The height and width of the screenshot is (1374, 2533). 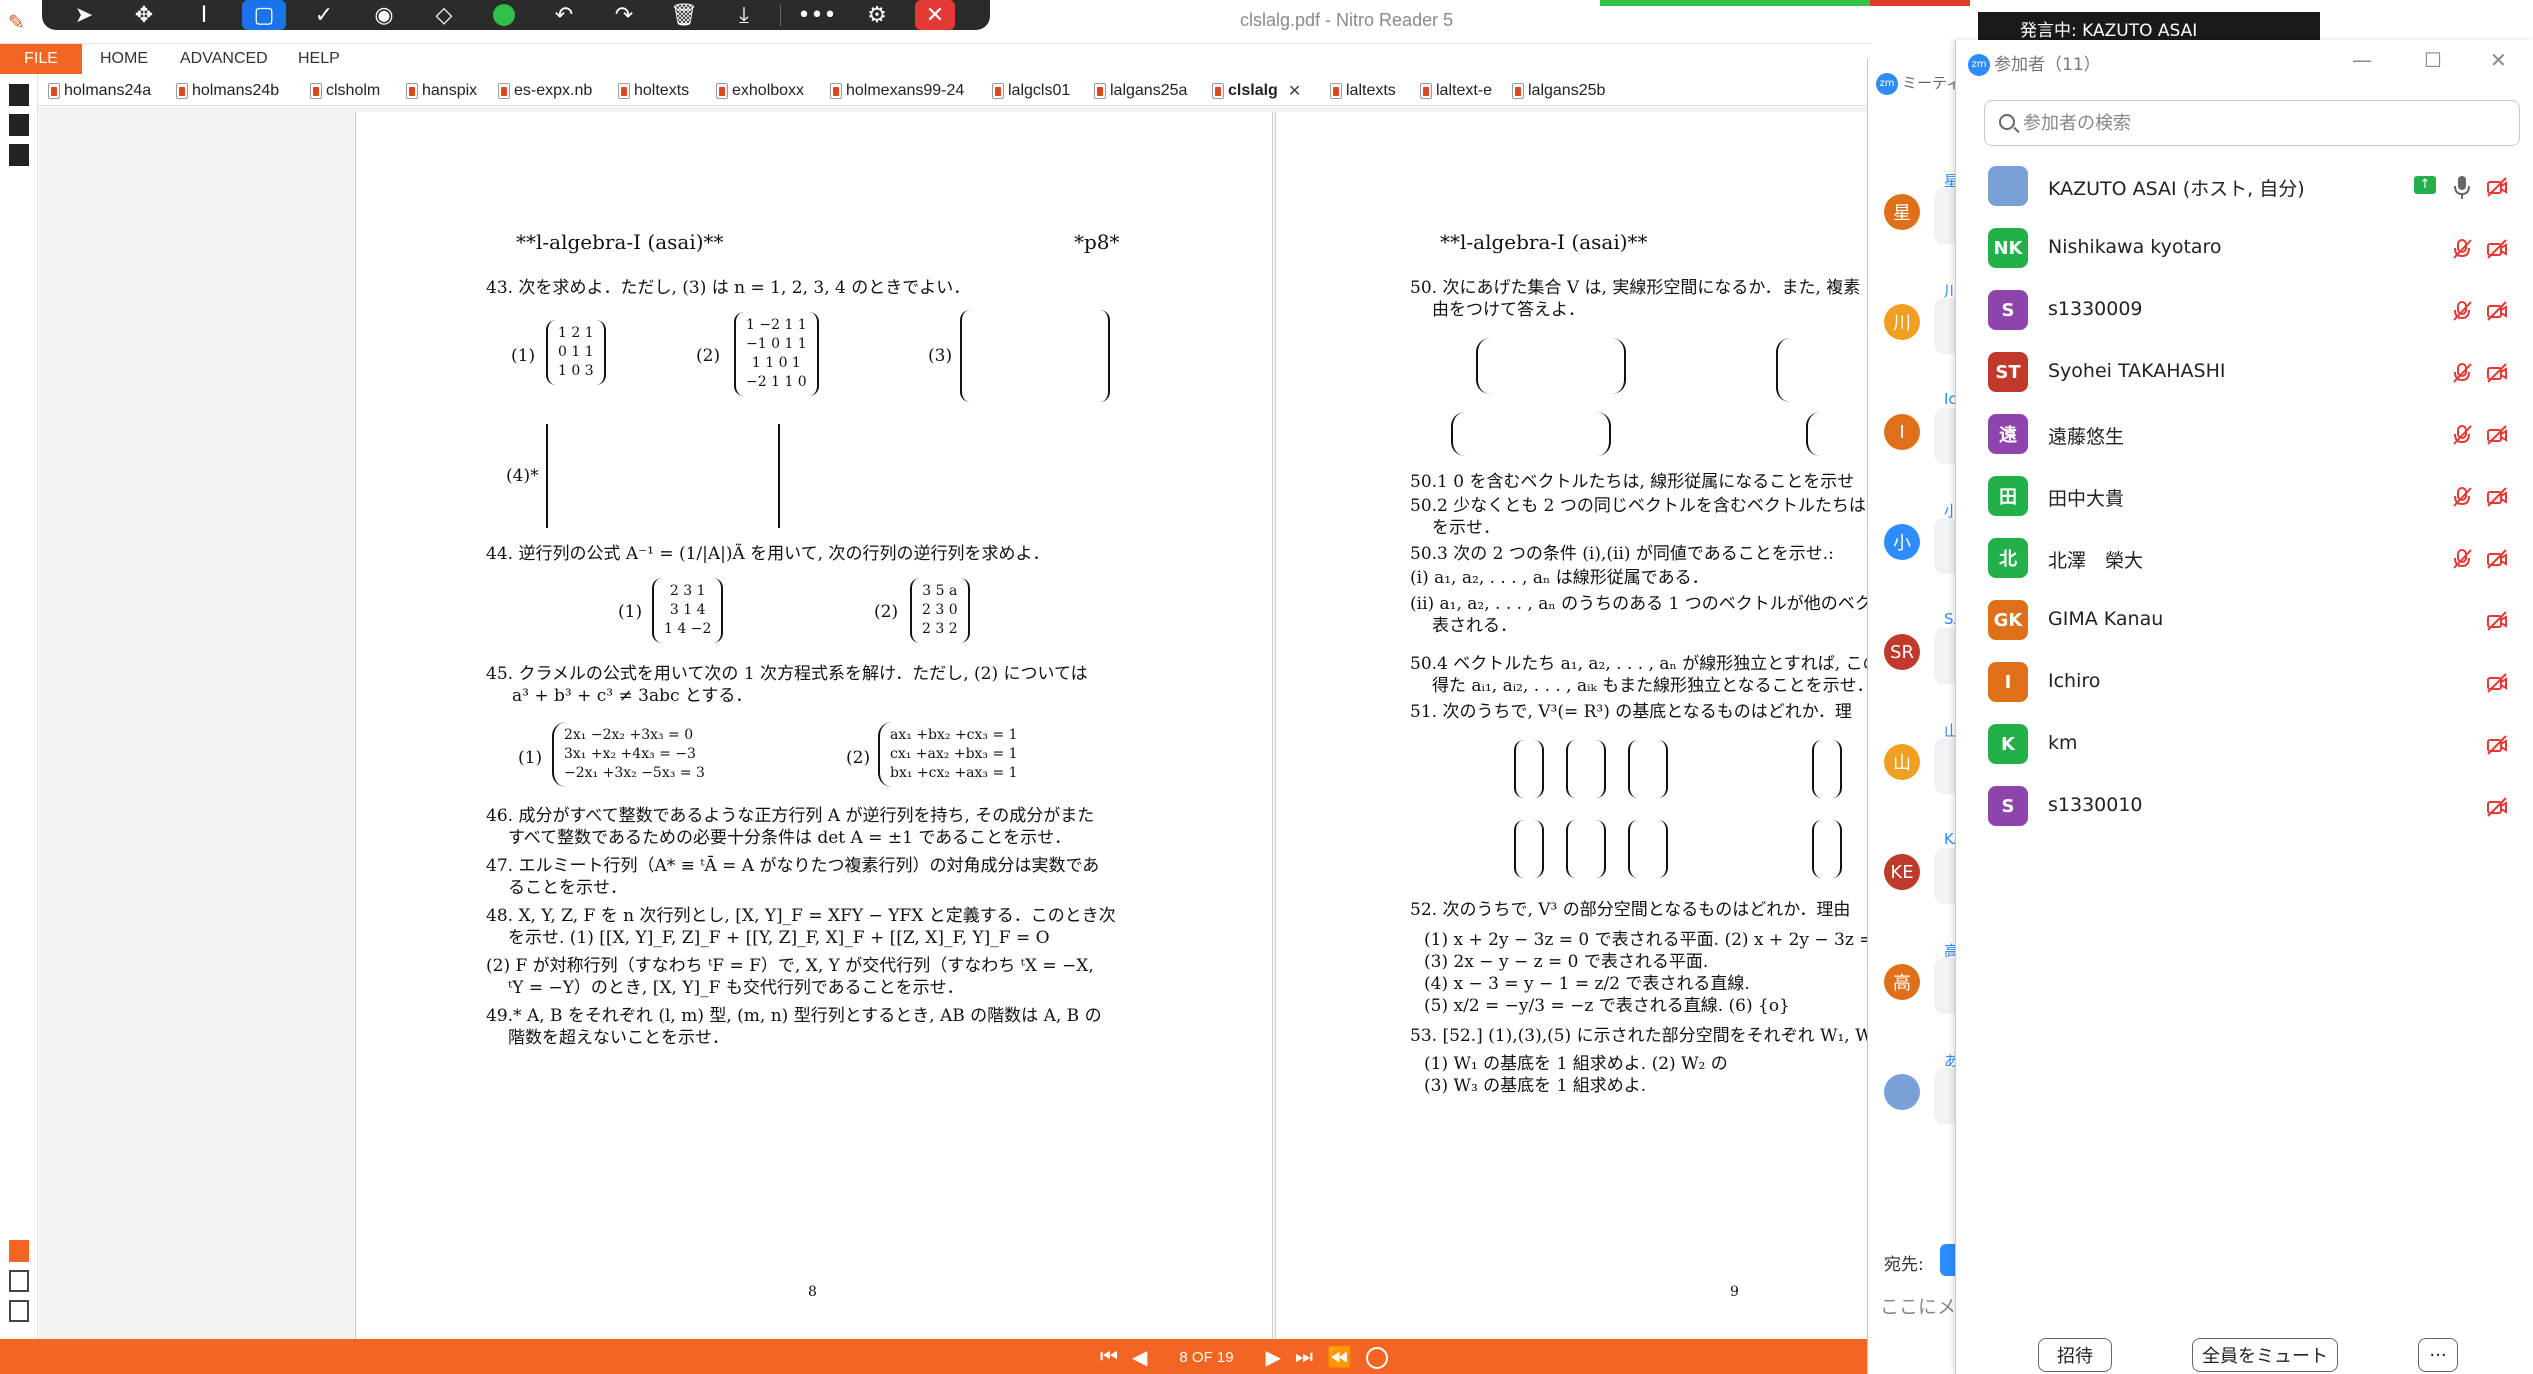 I want to click on participant-row: 遠 遠藤悠生, so click(x=2244, y=433).